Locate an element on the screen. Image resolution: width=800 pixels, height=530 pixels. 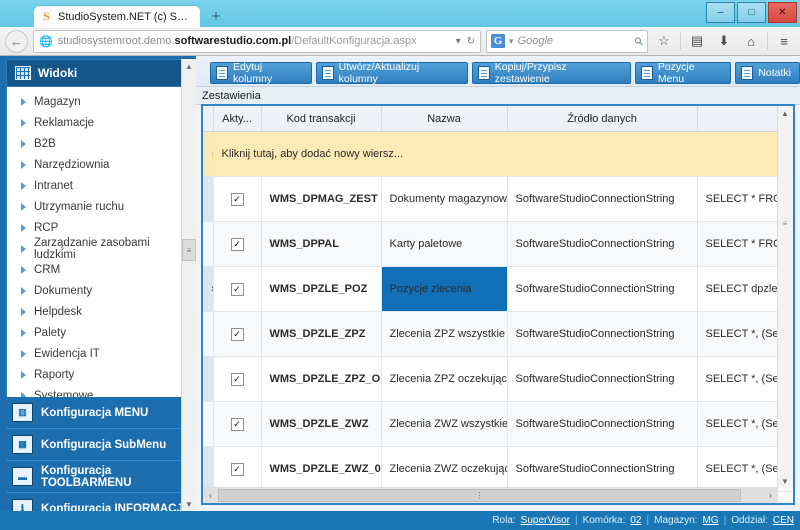
create-update-columns-button: Utwórz/Aktualizuj kolumny is located at coordinates (391, 73).